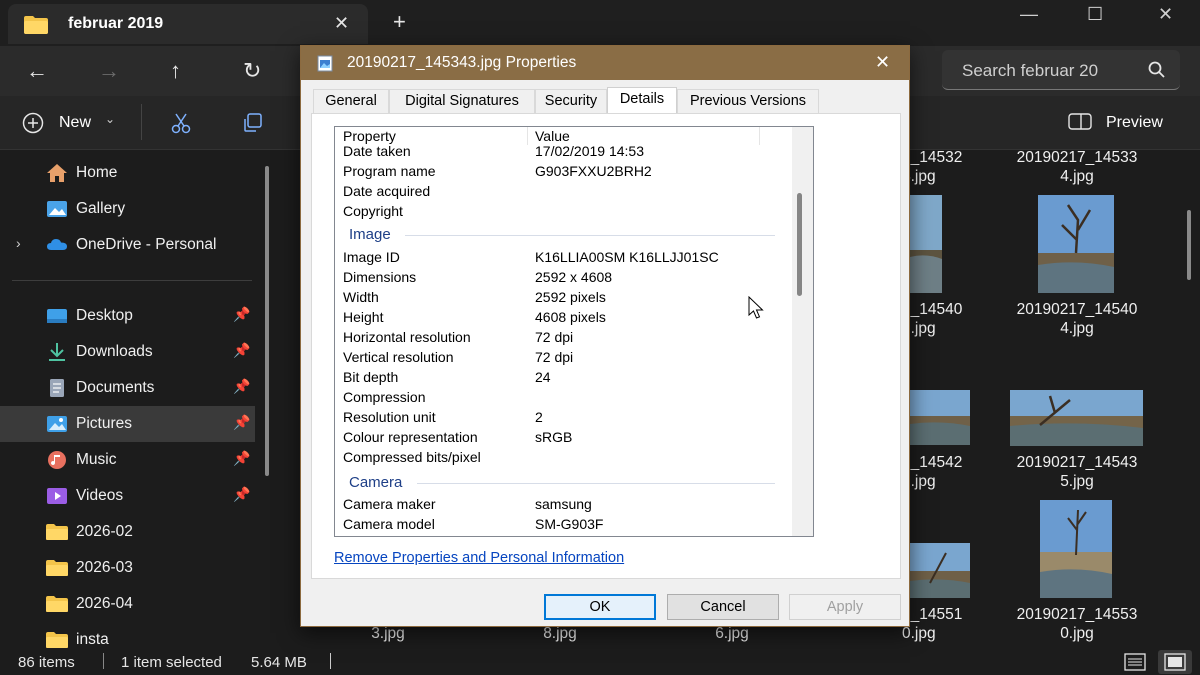 This screenshot has width=1200, height=675. I want to click on sidebar-item-label: Gallery, so click(101, 208).